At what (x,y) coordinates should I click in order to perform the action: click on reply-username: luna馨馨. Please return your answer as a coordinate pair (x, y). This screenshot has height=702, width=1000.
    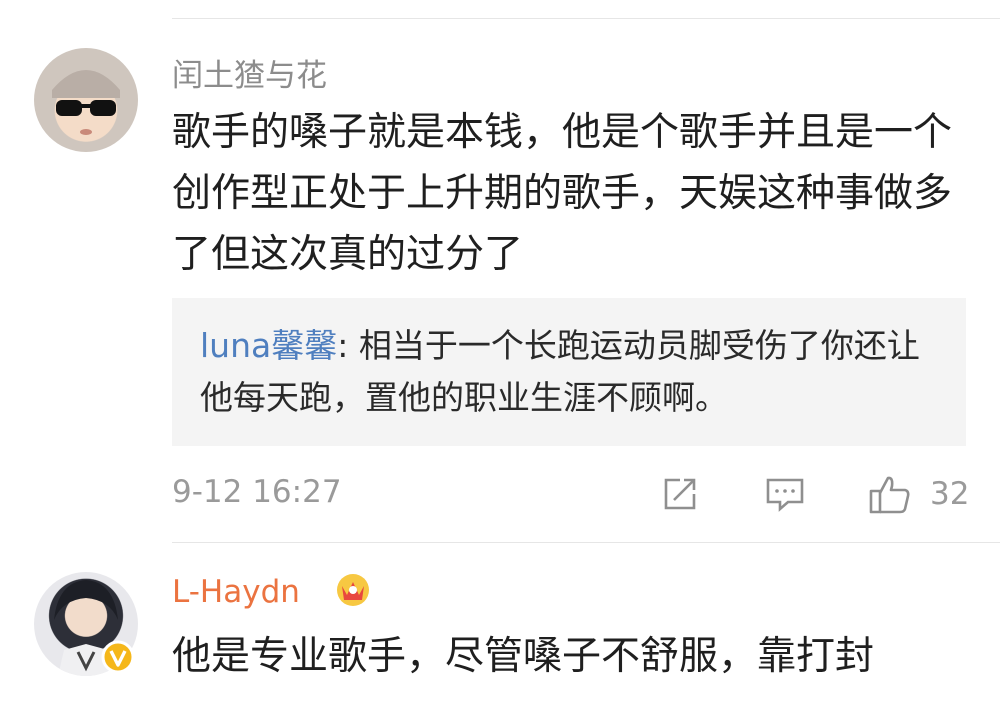
    Looking at the image, I should click on (268, 345).